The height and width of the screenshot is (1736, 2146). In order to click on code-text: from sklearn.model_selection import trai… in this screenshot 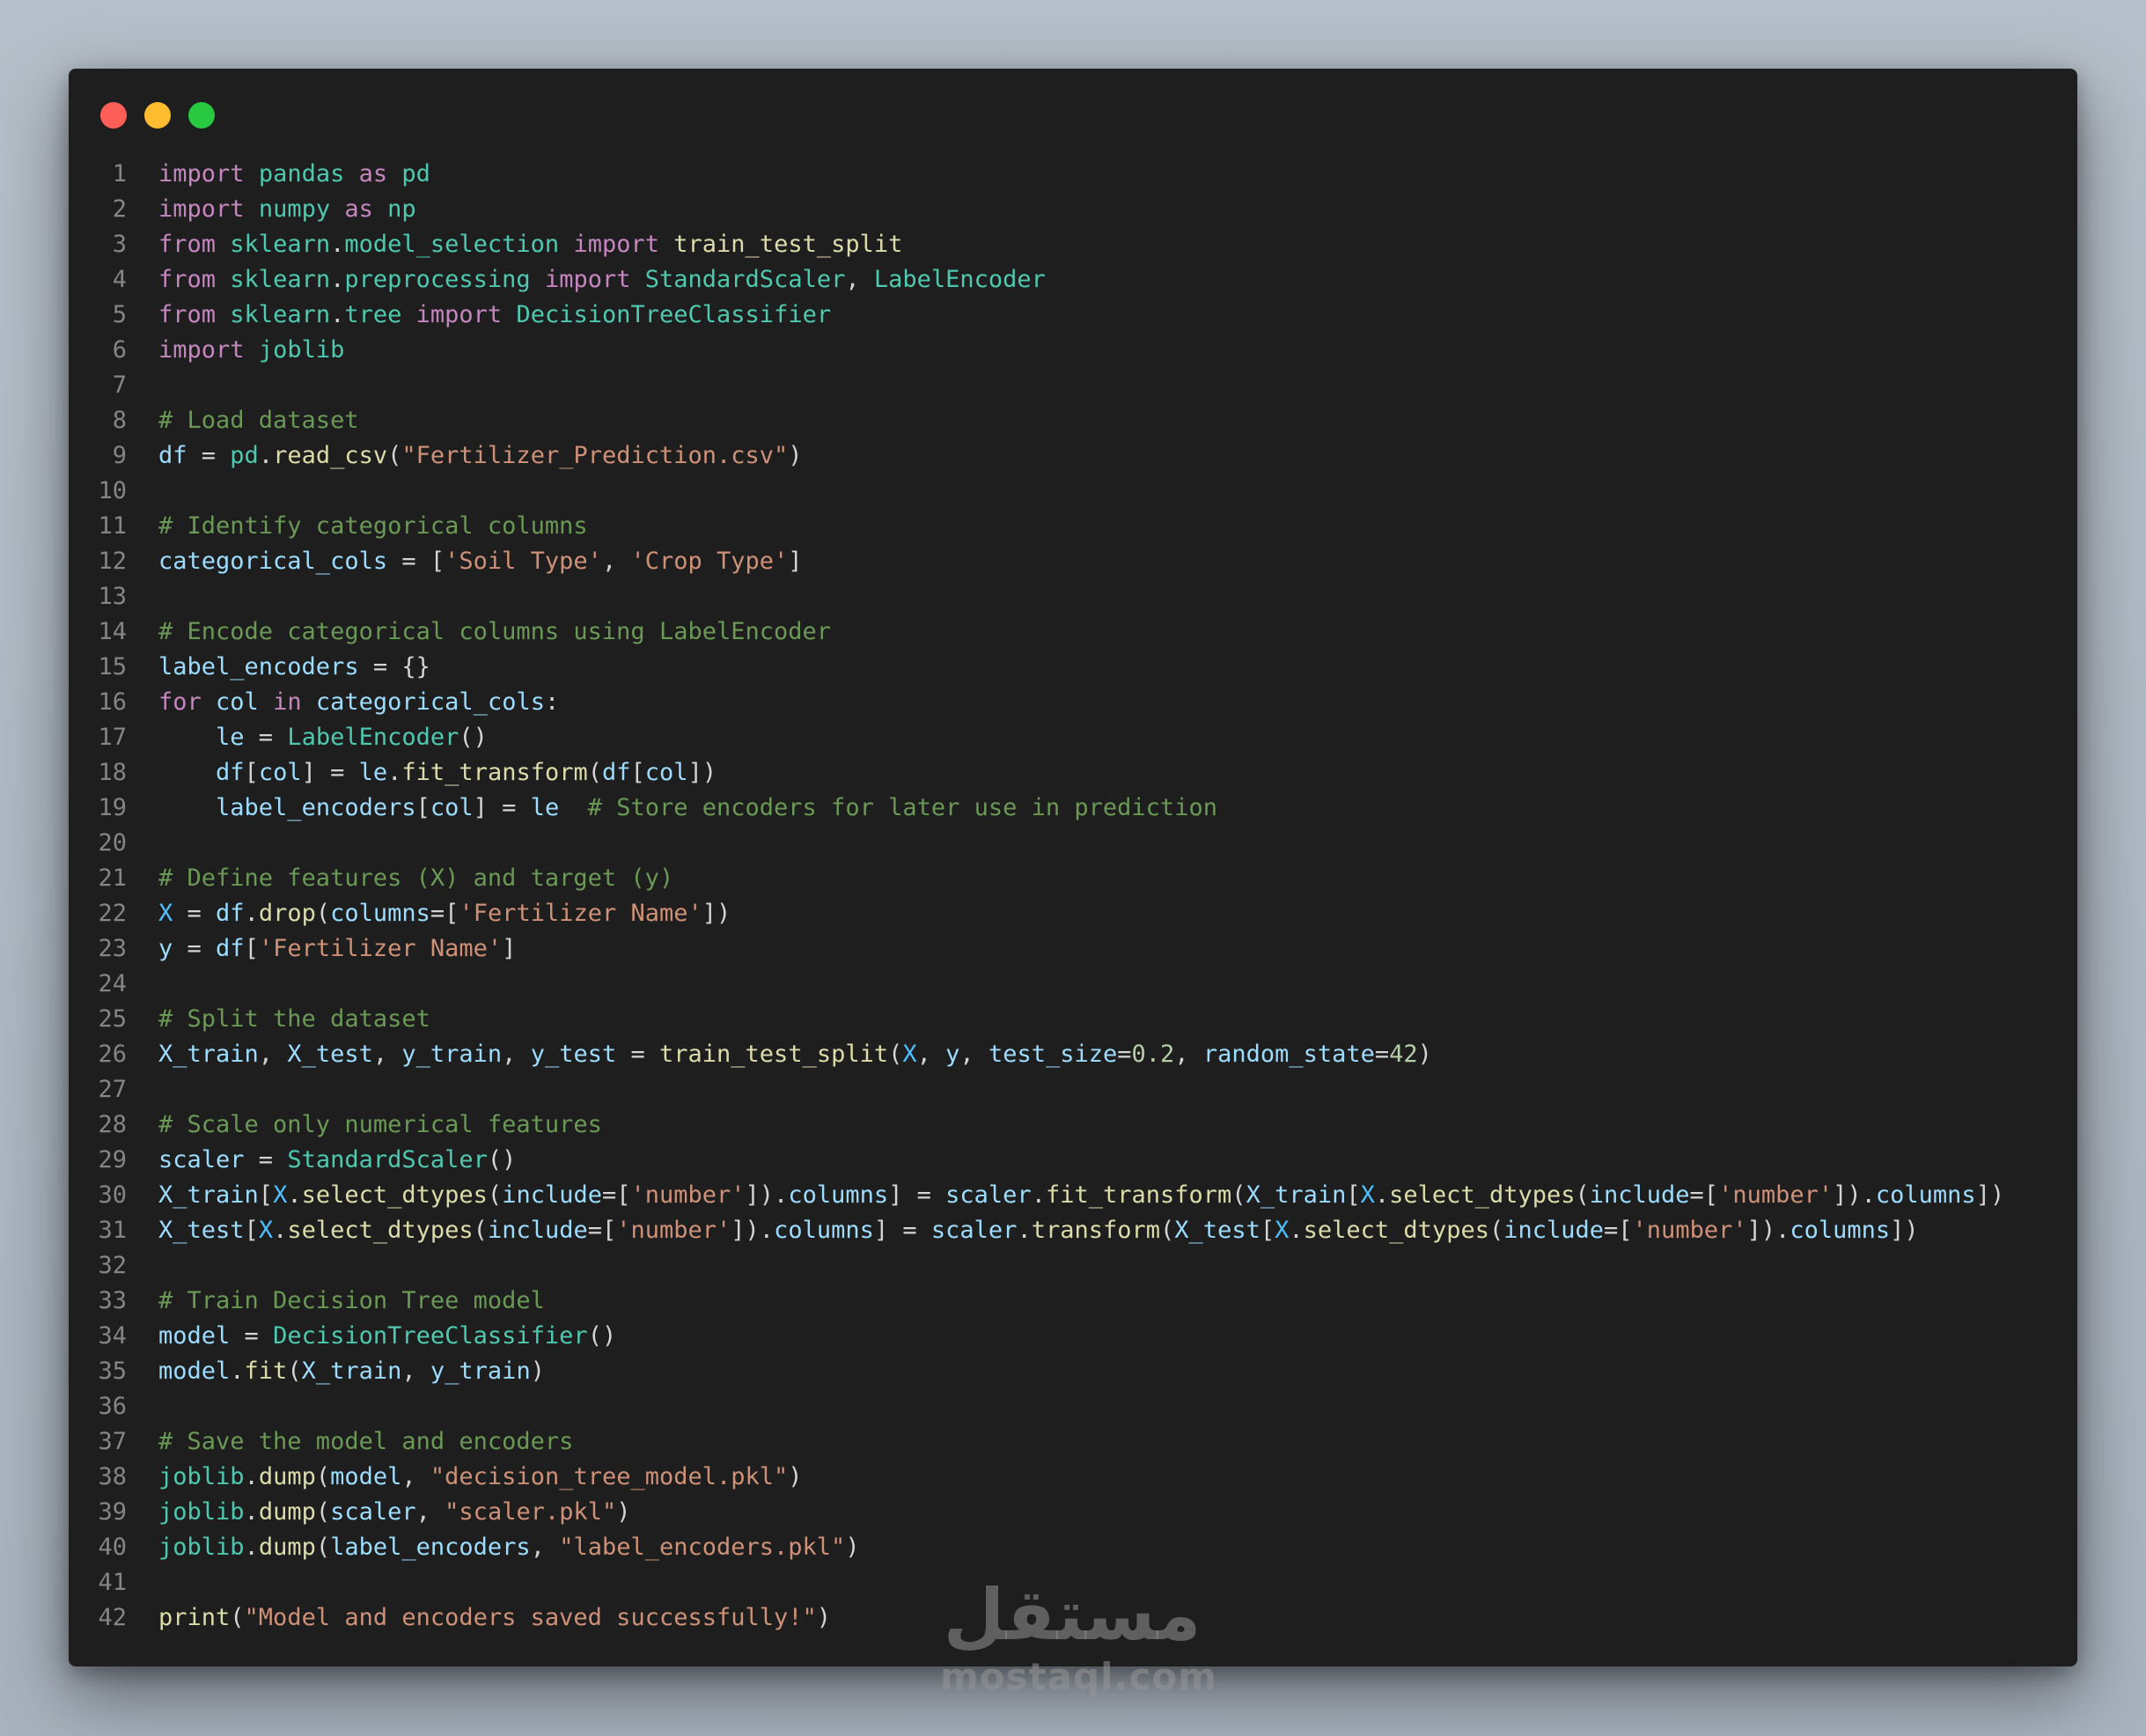, I will do `click(514, 244)`.